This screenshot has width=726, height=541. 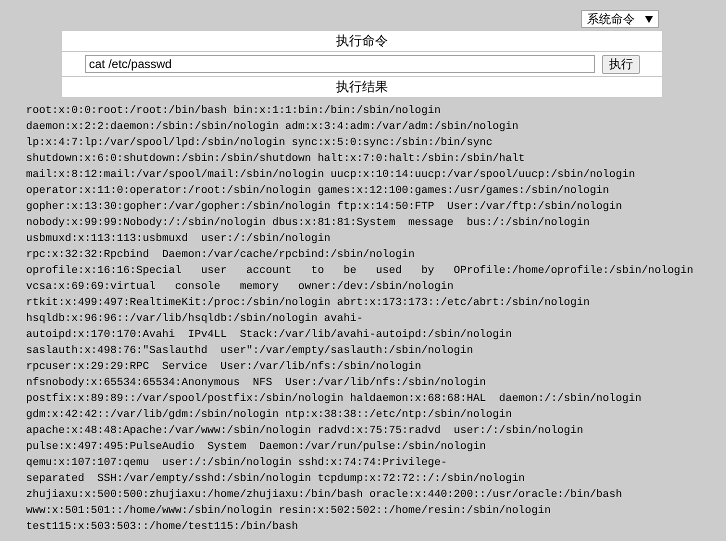 What do you see at coordinates (362, 88) in the screenshot?
I see `result-title: 执行结果` at bounding box center [362, 88].